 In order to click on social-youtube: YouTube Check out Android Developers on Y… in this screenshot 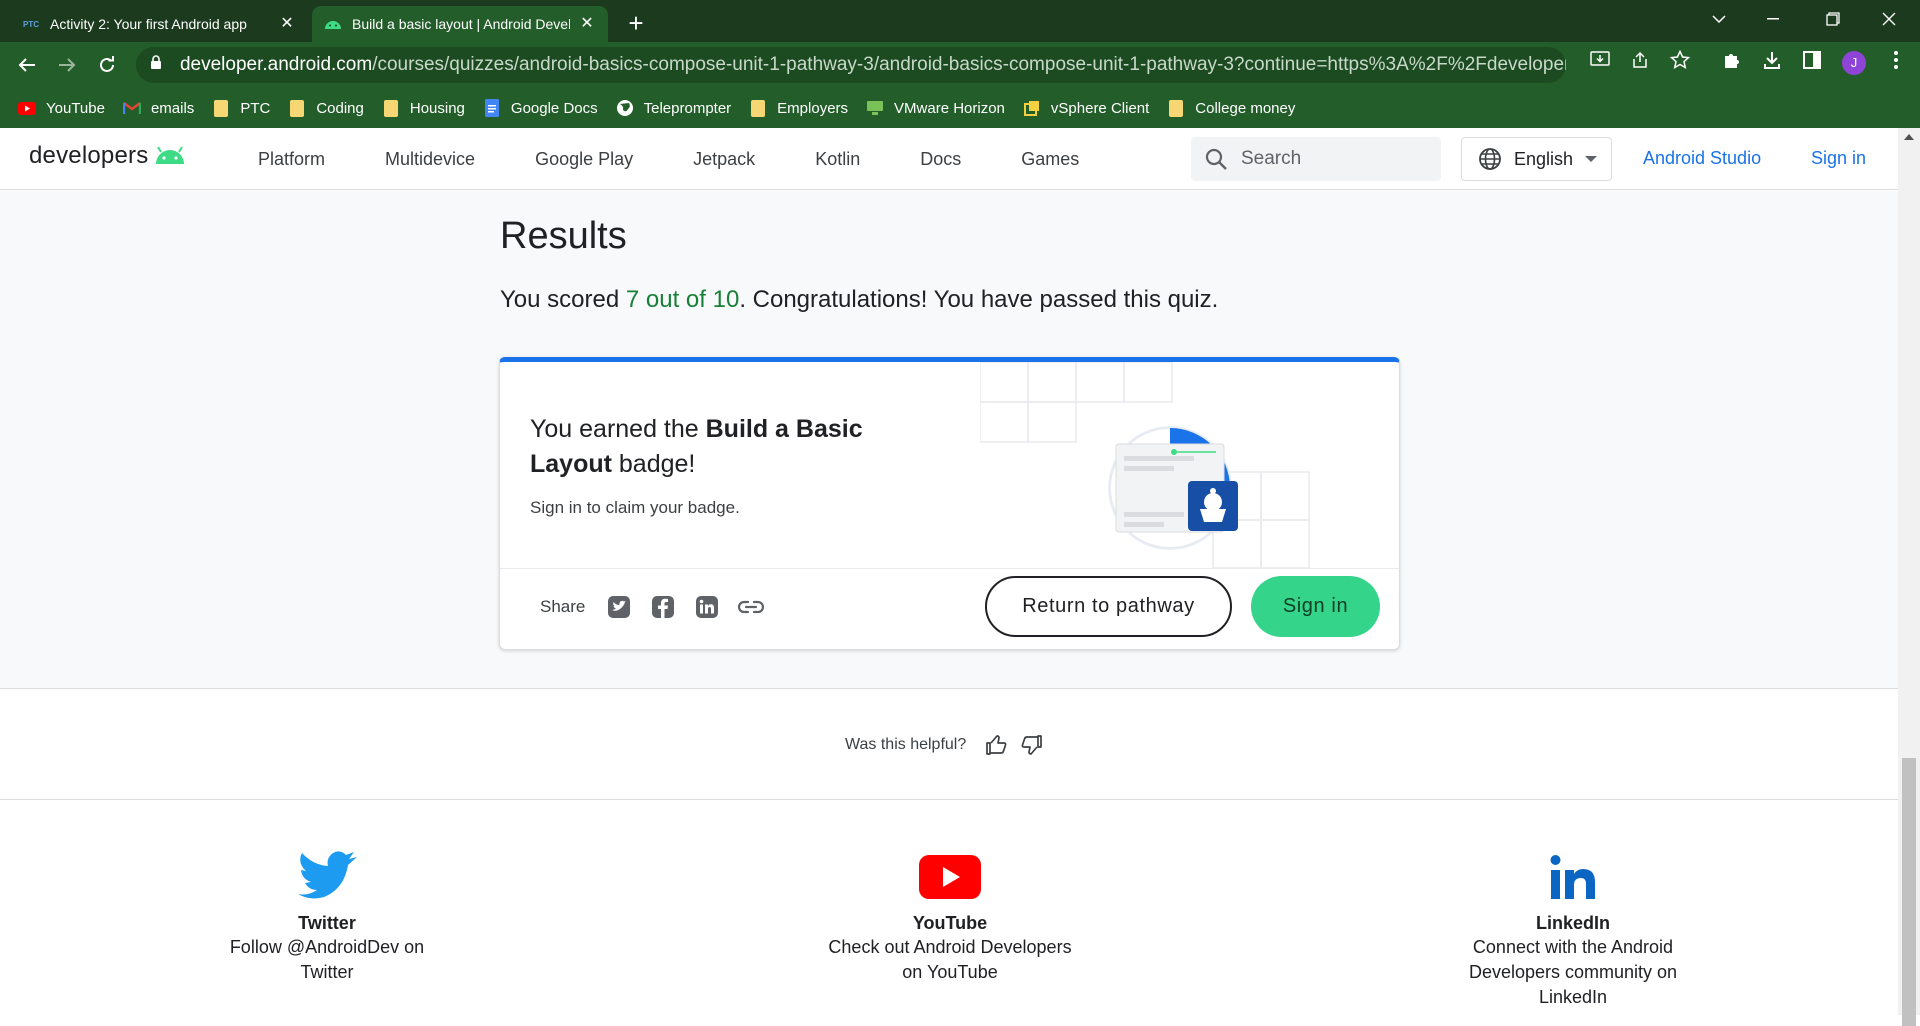, I will do `click(950, 917)`.